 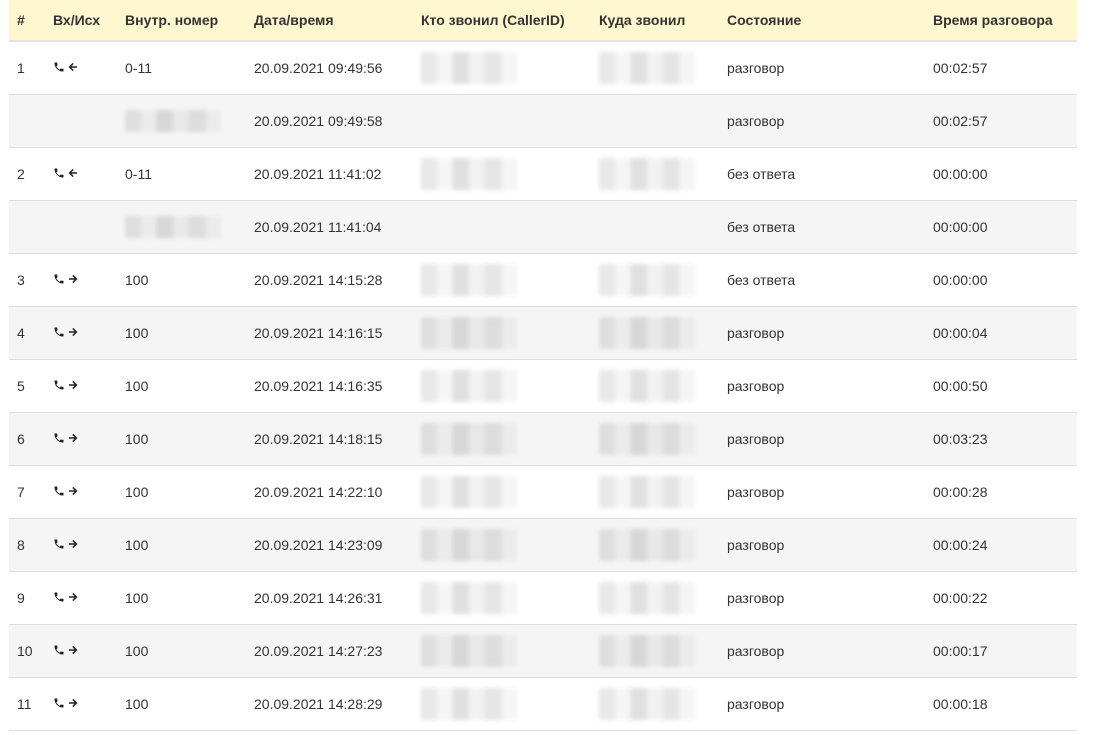 What do you see at coordinates (27, 492) in the screenshot?
I see `row-number: 7` at bounding box center [27, 492].